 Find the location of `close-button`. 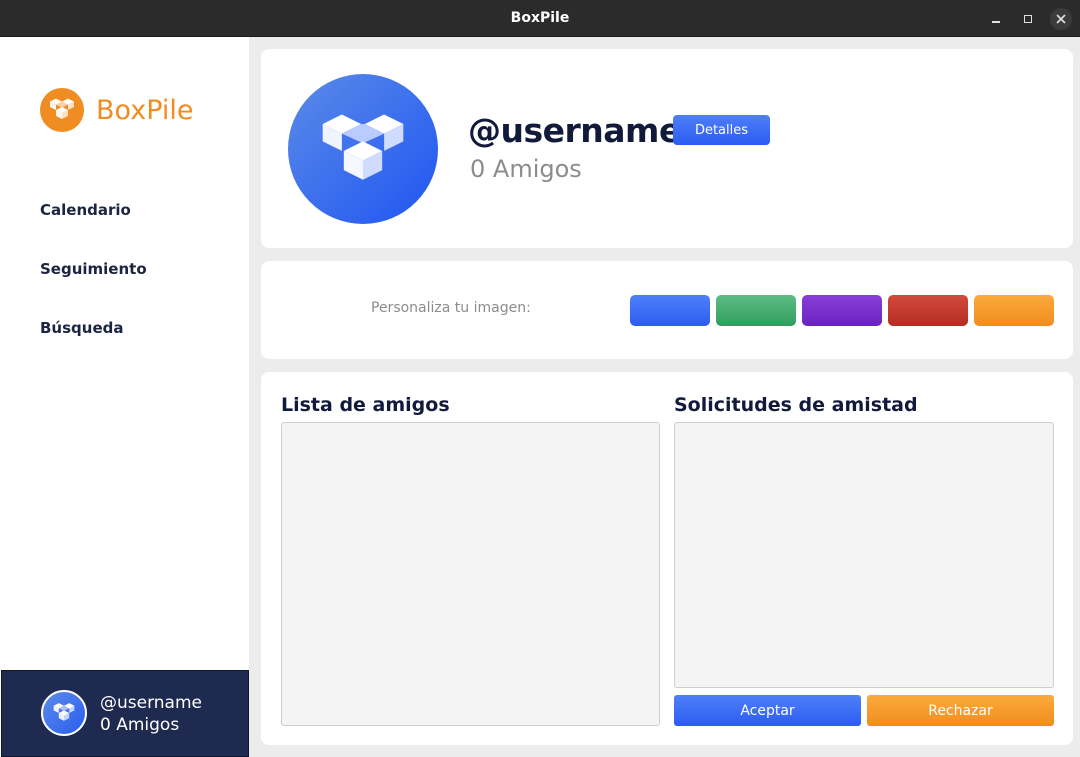

close-button is located at coordinates (1061, 19).